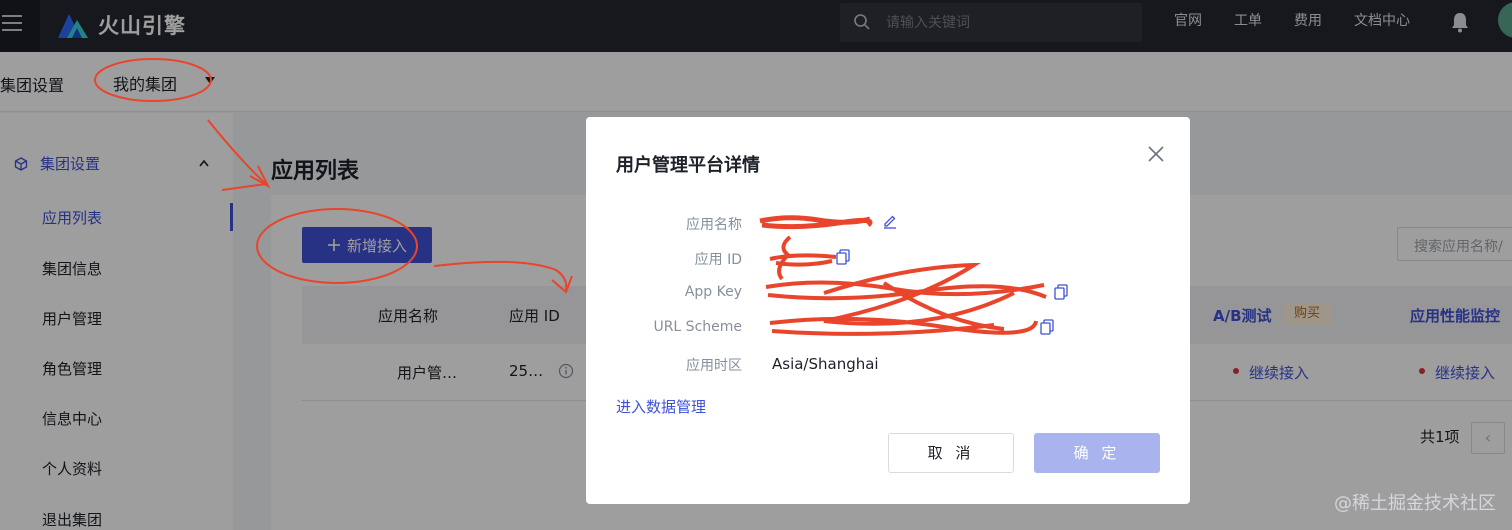 This screenshot has height=530, width=1512. What do you see at coordinates (1415, 503) in the screenshot?
I see `watermark: @稀土掘金技术社区` at bounding box center [1415, 503].